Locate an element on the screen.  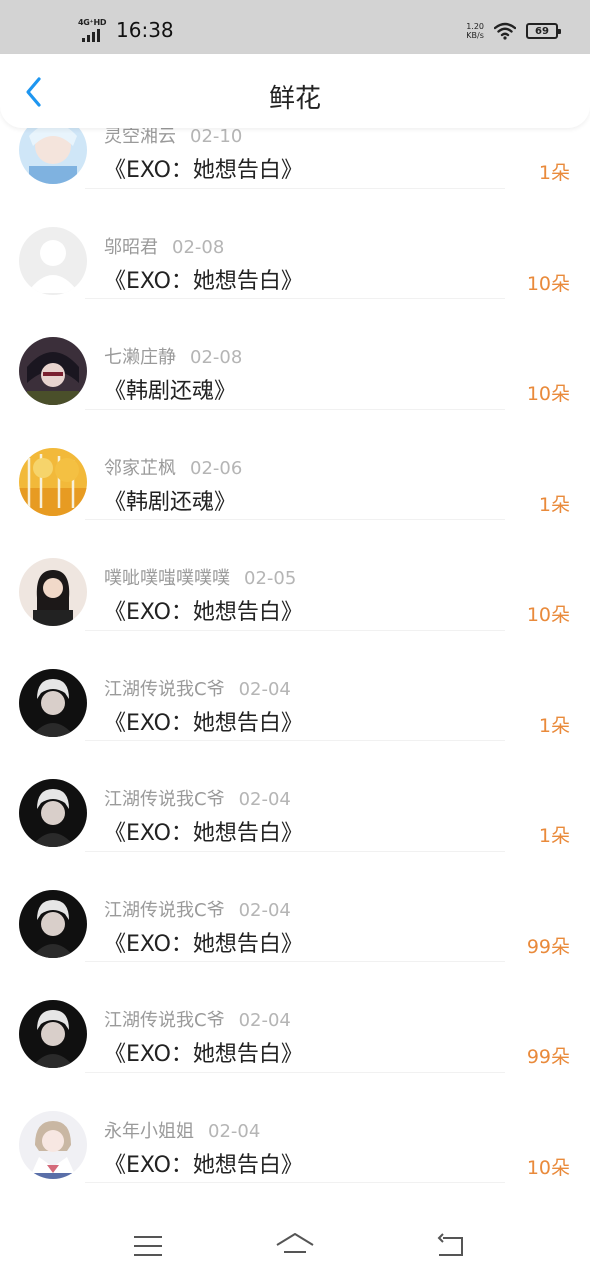
wifi-icon is located at coordinates (505, 31).